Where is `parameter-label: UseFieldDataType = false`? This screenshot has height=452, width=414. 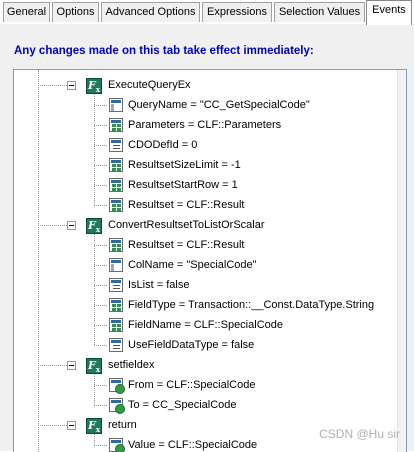 parameter-label: UseFieldDataType = false is located at coordinates (191, 345).